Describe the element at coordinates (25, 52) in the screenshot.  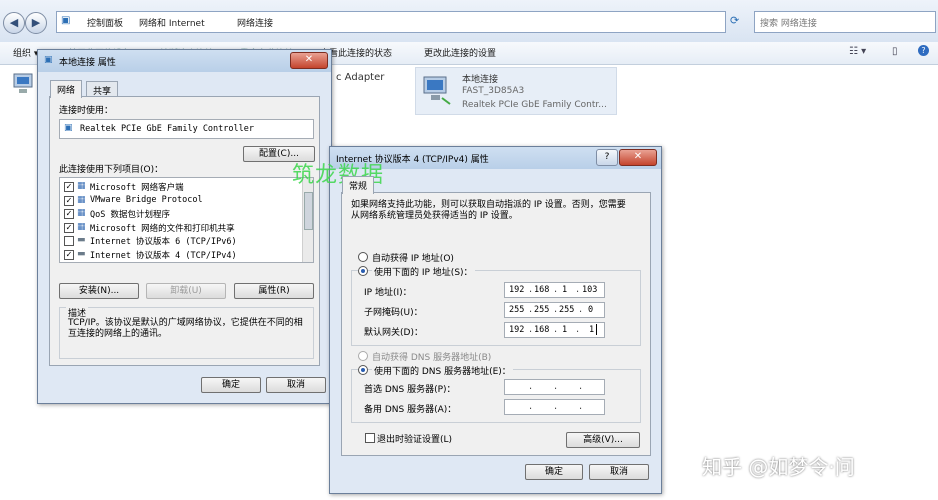
I see `organize-menu: 组织 ▾` at that location.